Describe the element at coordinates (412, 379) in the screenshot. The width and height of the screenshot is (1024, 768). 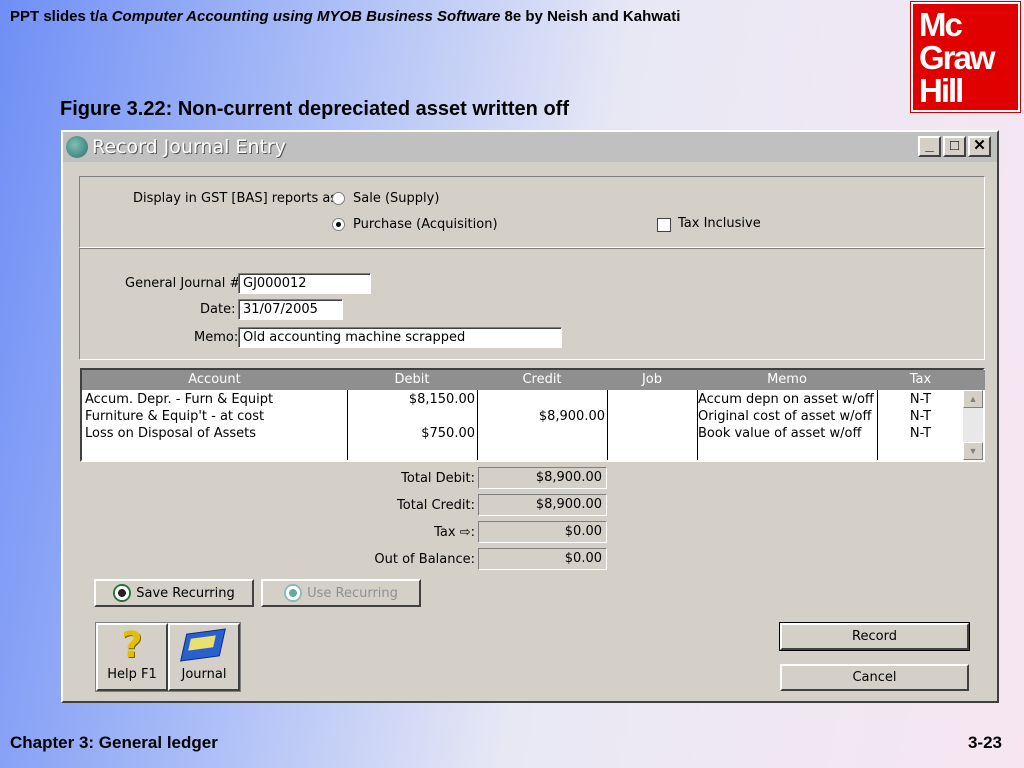
I see `column-header-debit: Debit` at that location.